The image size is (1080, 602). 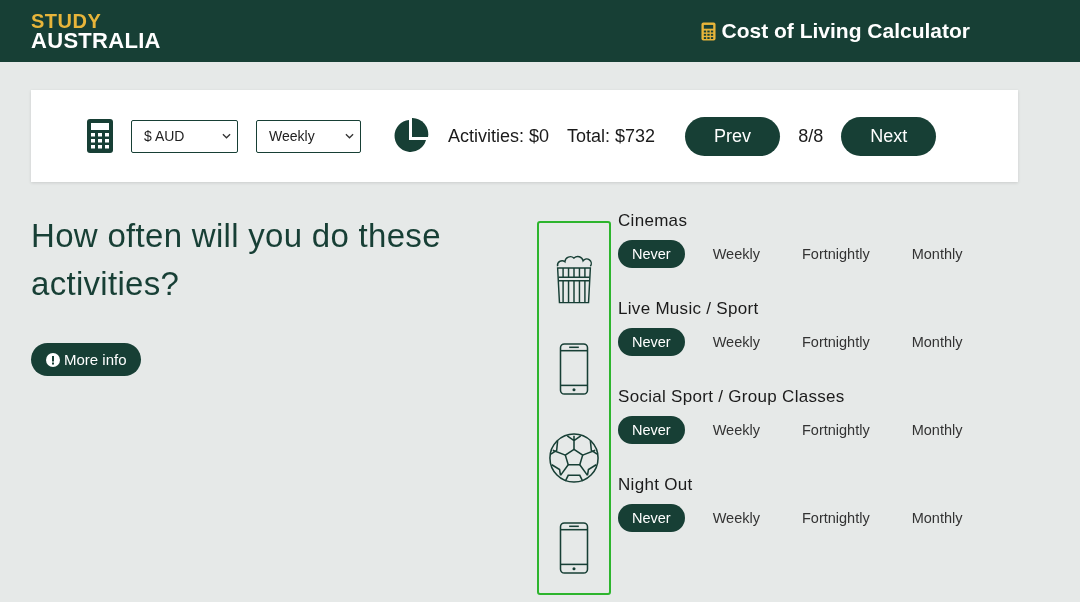 I want to click on activity-label: Cinemas, so click(x=653, y=221).